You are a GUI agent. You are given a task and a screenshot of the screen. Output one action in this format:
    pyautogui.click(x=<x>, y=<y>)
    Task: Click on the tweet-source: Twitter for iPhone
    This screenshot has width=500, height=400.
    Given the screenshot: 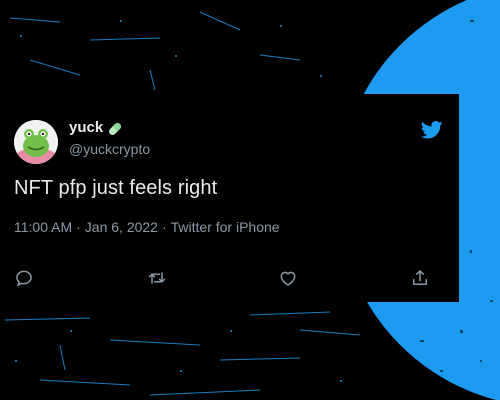 What is the action you would take?
    pyautogui.click(x=225, y=227)
    